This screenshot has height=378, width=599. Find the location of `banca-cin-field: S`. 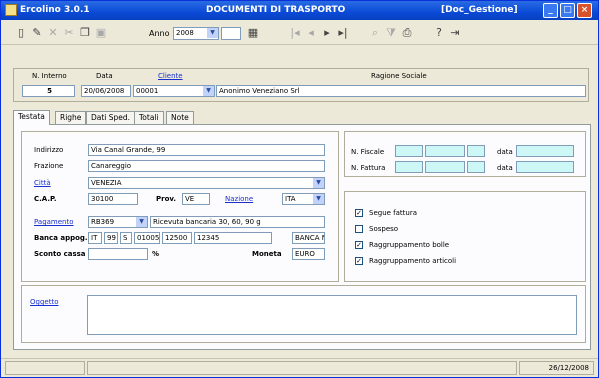

banca-cin-field: S is located at coordinates (126, 238).